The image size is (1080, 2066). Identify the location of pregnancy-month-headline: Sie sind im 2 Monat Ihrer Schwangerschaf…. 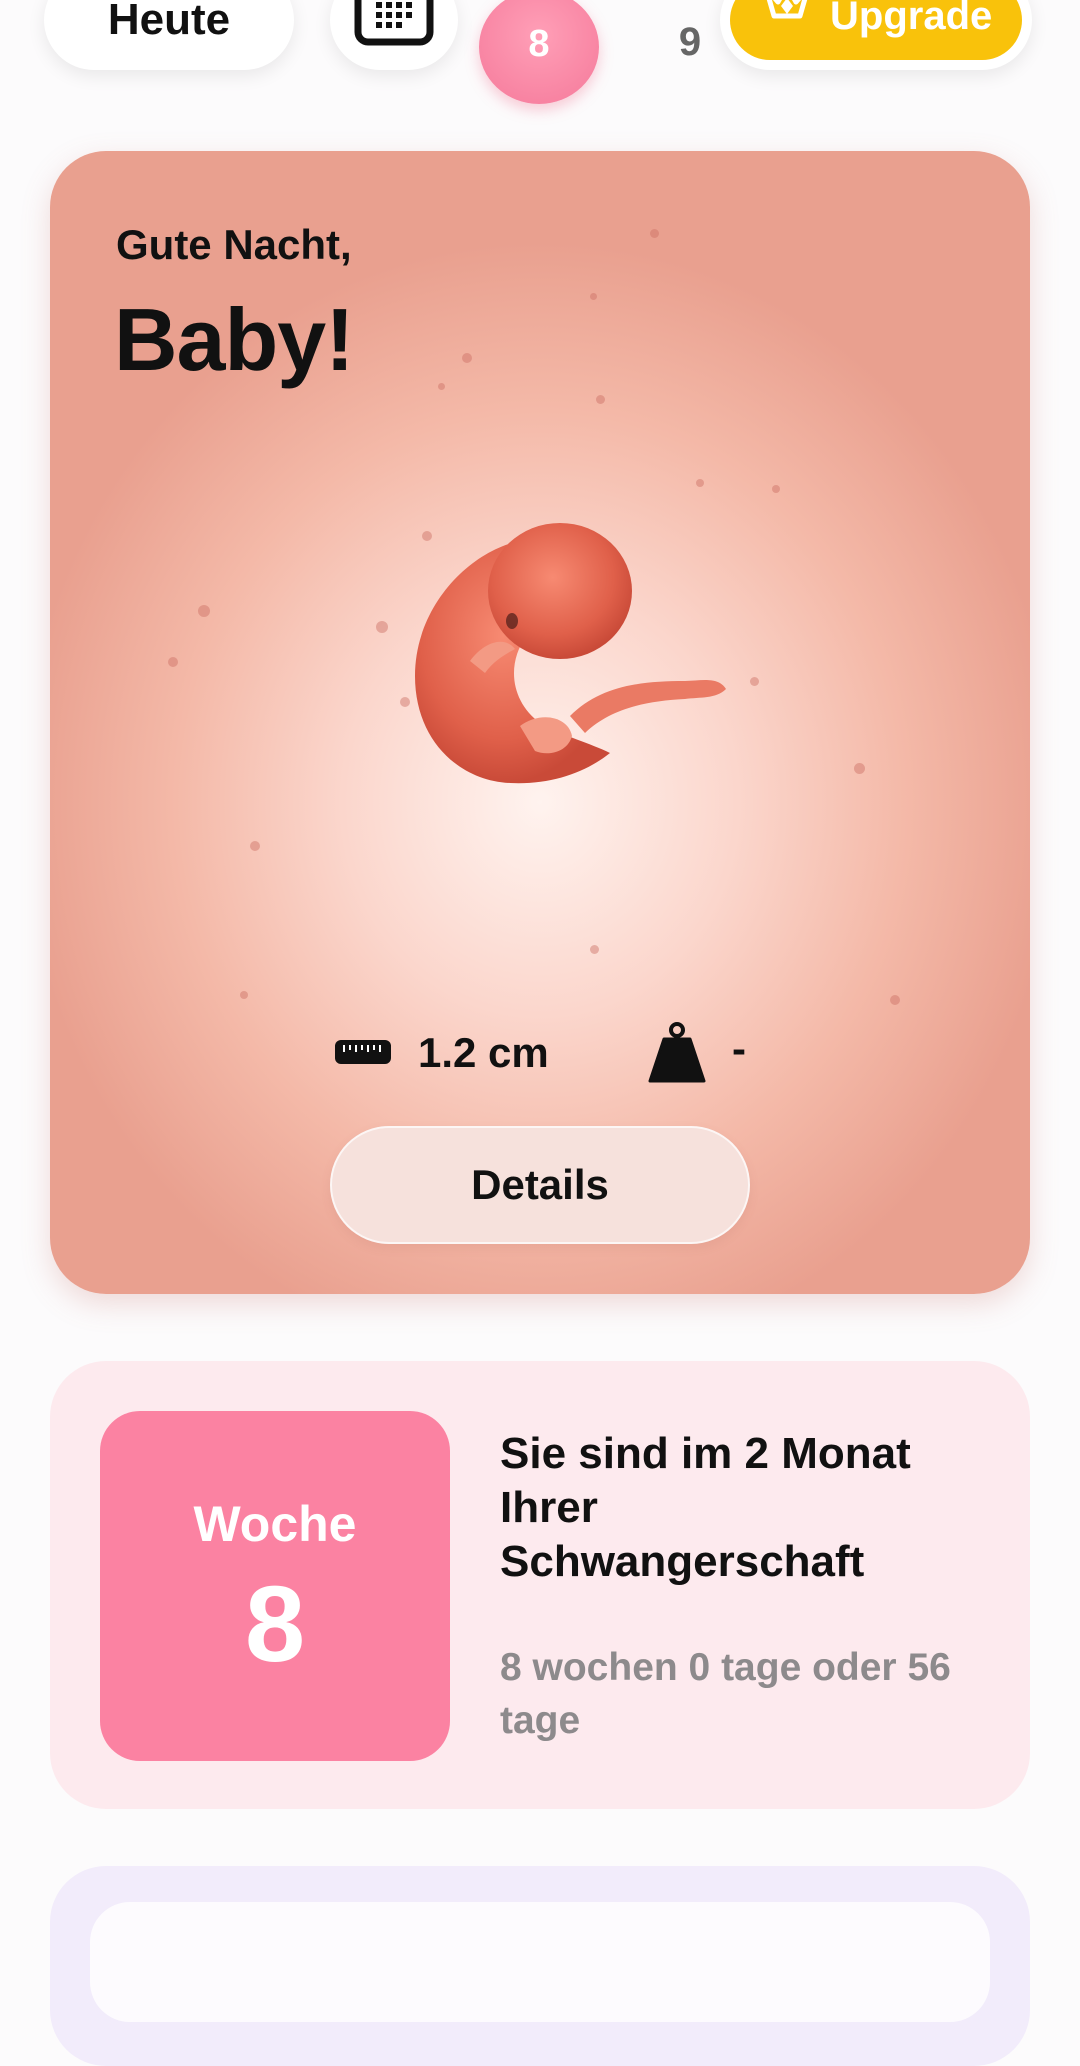
(705, 1507).